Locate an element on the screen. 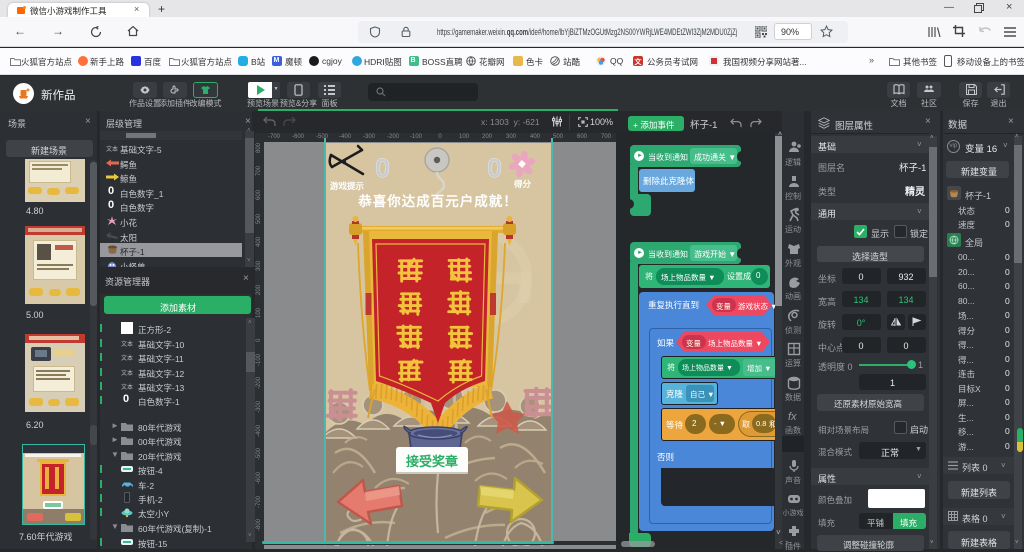  svg-text: 接受奖章 is located at coordinates (432, 461).